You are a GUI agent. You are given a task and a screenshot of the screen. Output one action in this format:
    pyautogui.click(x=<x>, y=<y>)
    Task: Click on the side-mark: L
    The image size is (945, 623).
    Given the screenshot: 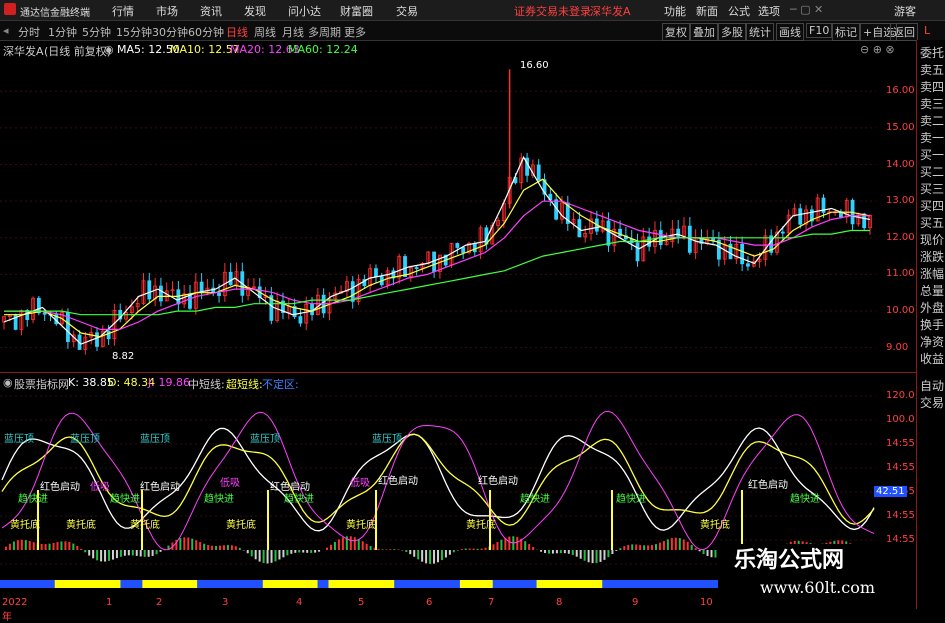 What is the action you would take?
    pyautogui.click(x=927, y=30)
    